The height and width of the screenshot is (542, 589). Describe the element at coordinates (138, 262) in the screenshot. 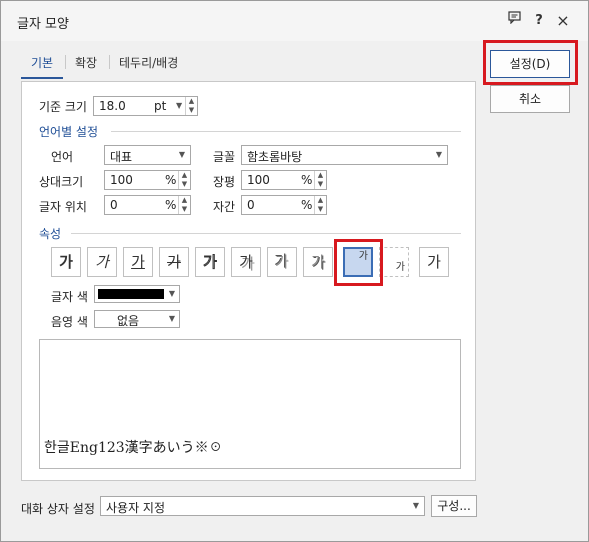

I see `underline-button: 가` at that location.